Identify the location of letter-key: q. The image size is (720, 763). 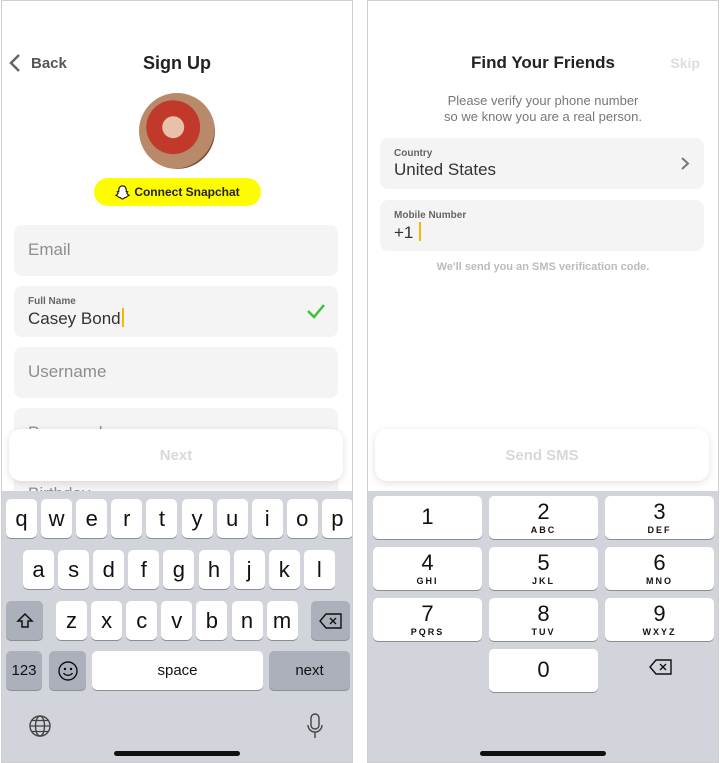
(21, 518).